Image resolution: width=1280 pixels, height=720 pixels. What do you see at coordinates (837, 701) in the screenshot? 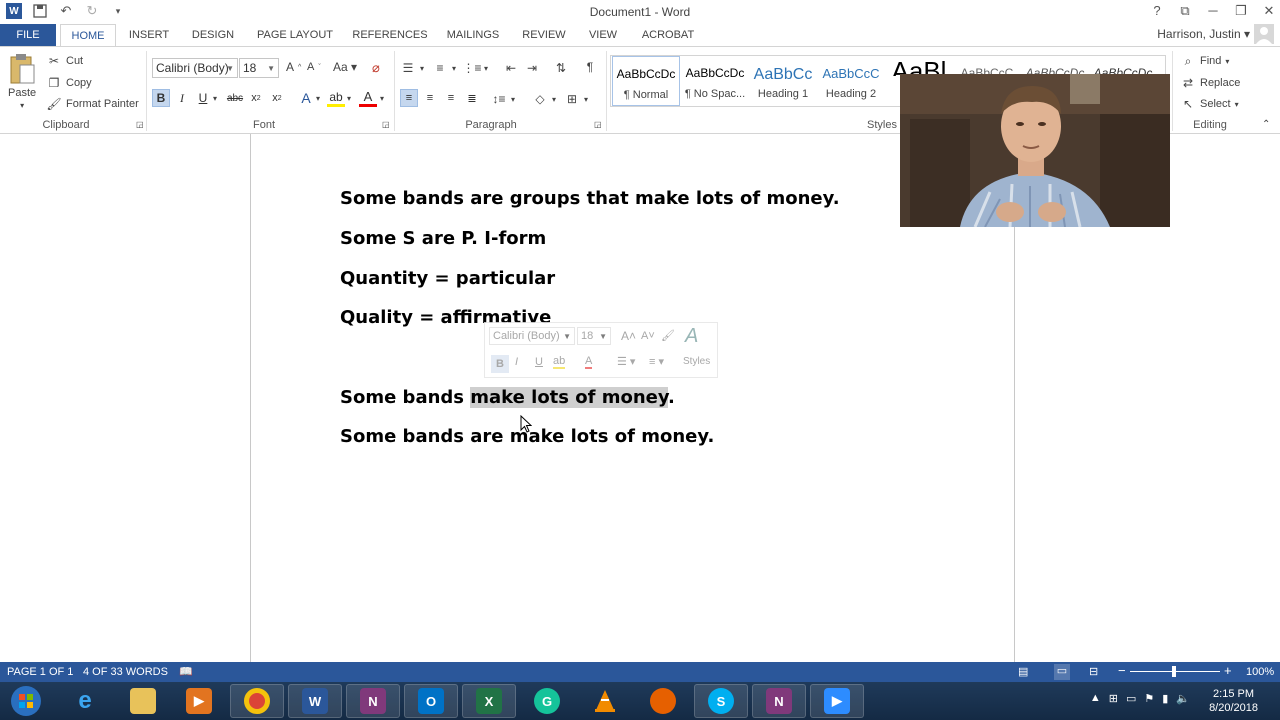
I see `taskbar-zoom: ▶` at bounding box center [837, 701].